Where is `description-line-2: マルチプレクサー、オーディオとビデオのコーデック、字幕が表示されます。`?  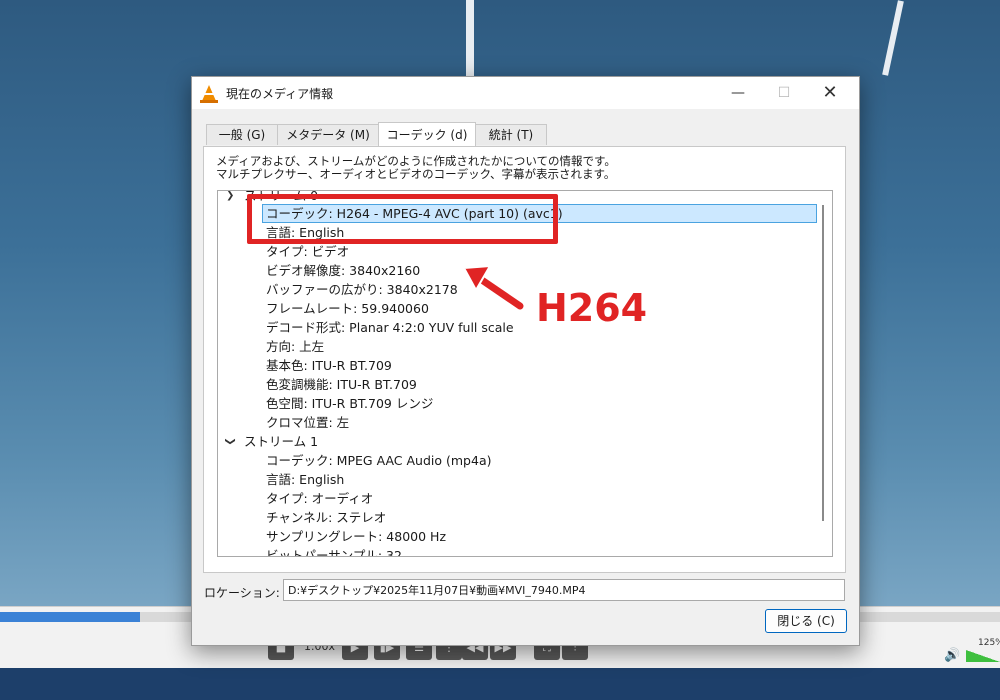
description-line-2: マルチプレクサー、オーディオとビデオのコーデック、字幕が表示されます。 is located at coordinates (416, 174).